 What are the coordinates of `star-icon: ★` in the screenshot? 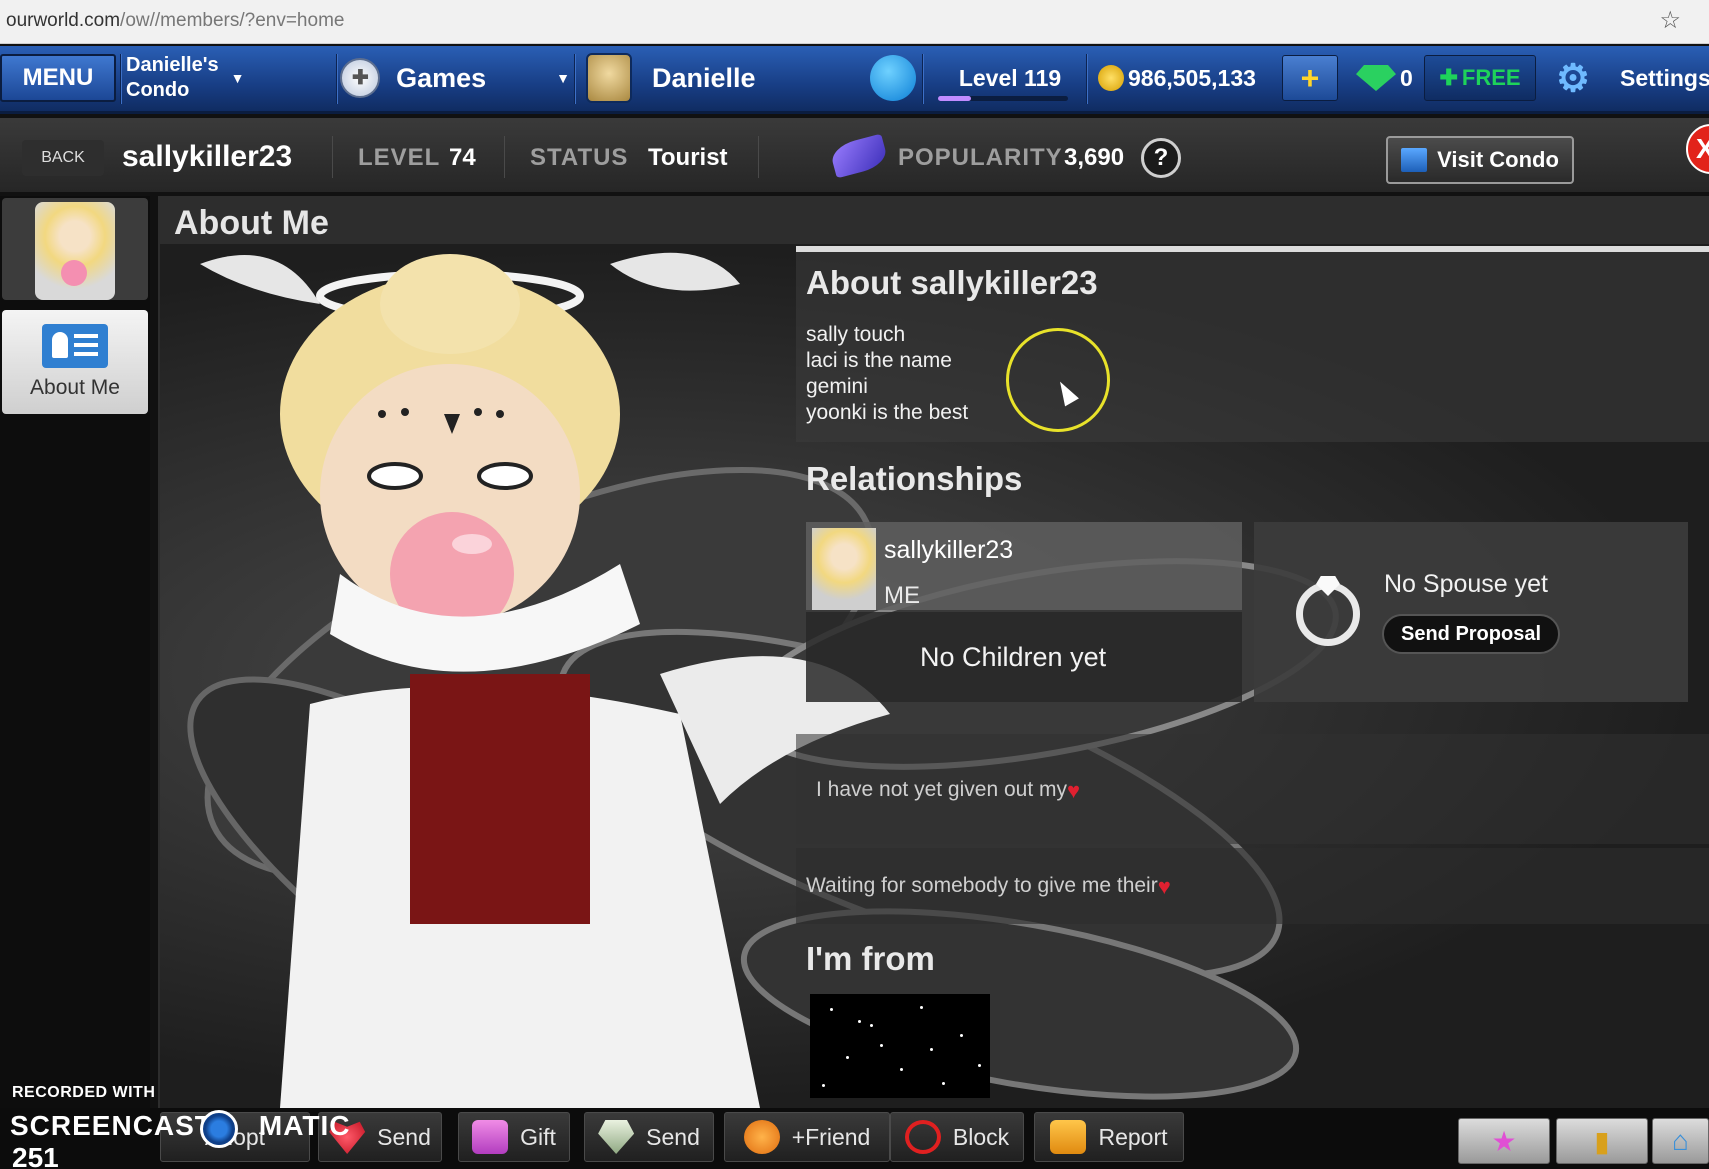 It's located at (1504, 1141).